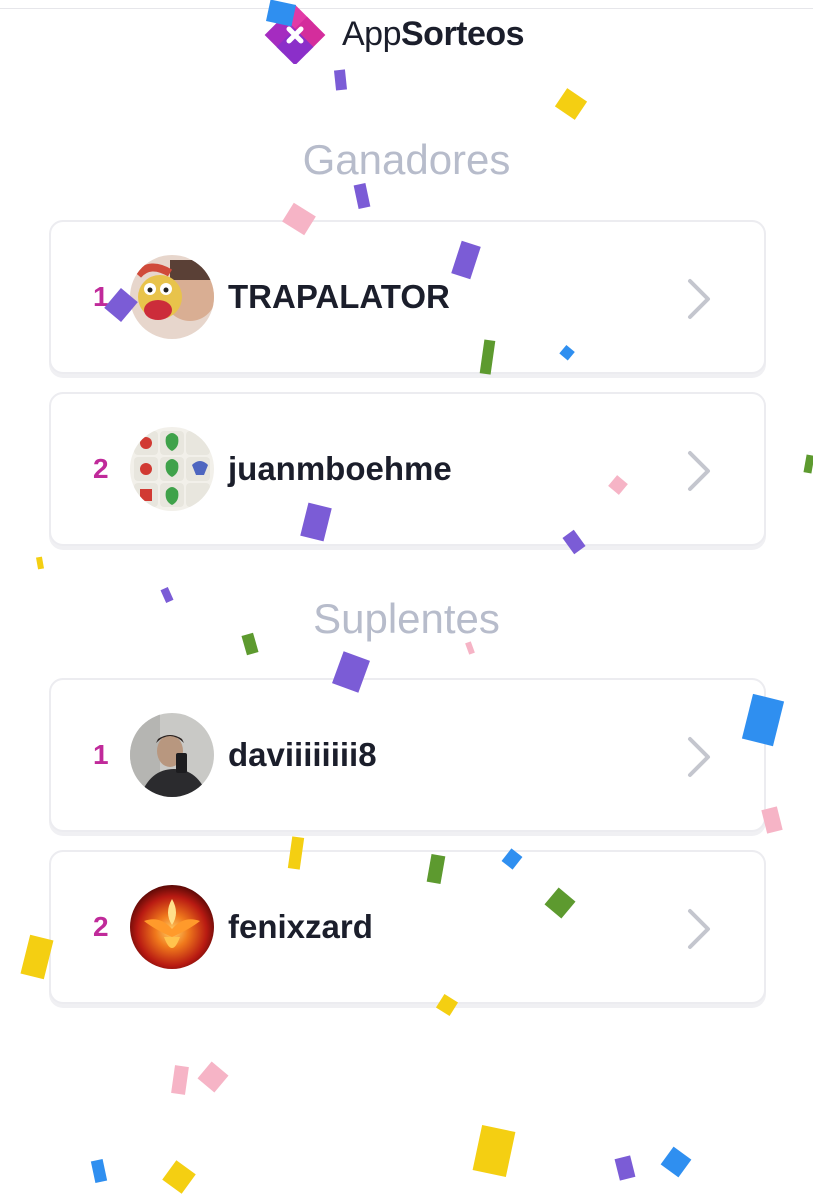 The image size is (813, 1200). What do you see at coordinates (101, 926) in the screenshot?
I see `substitute-rank: 2` at bounding box center [101, 926].